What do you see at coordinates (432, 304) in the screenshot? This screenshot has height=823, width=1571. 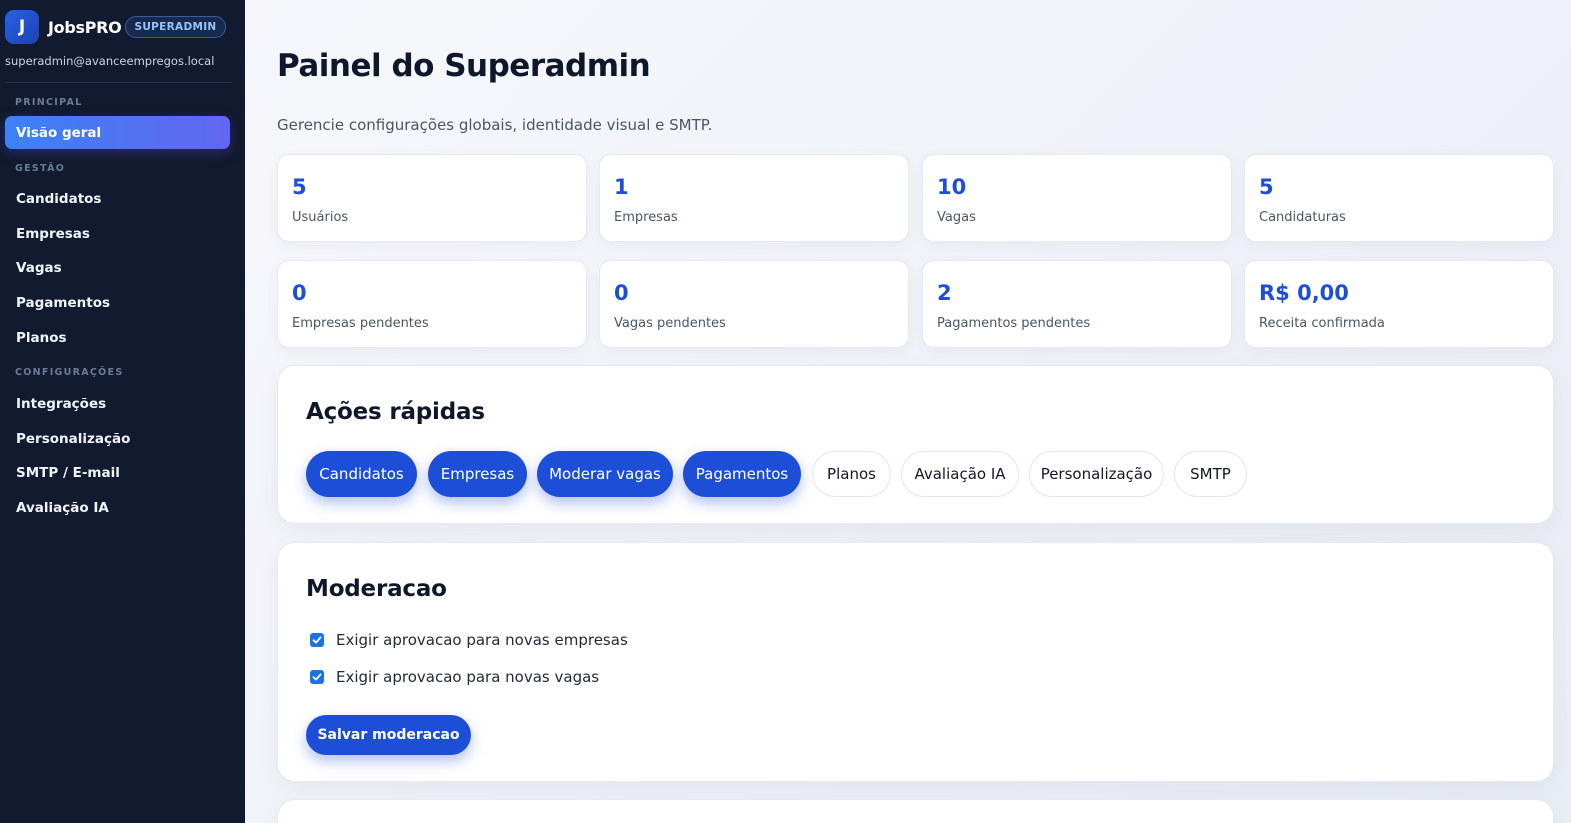 I see `stat-card-empresas-pendentes: 0 Empresas pendentes` at bounding box center [432, 304].